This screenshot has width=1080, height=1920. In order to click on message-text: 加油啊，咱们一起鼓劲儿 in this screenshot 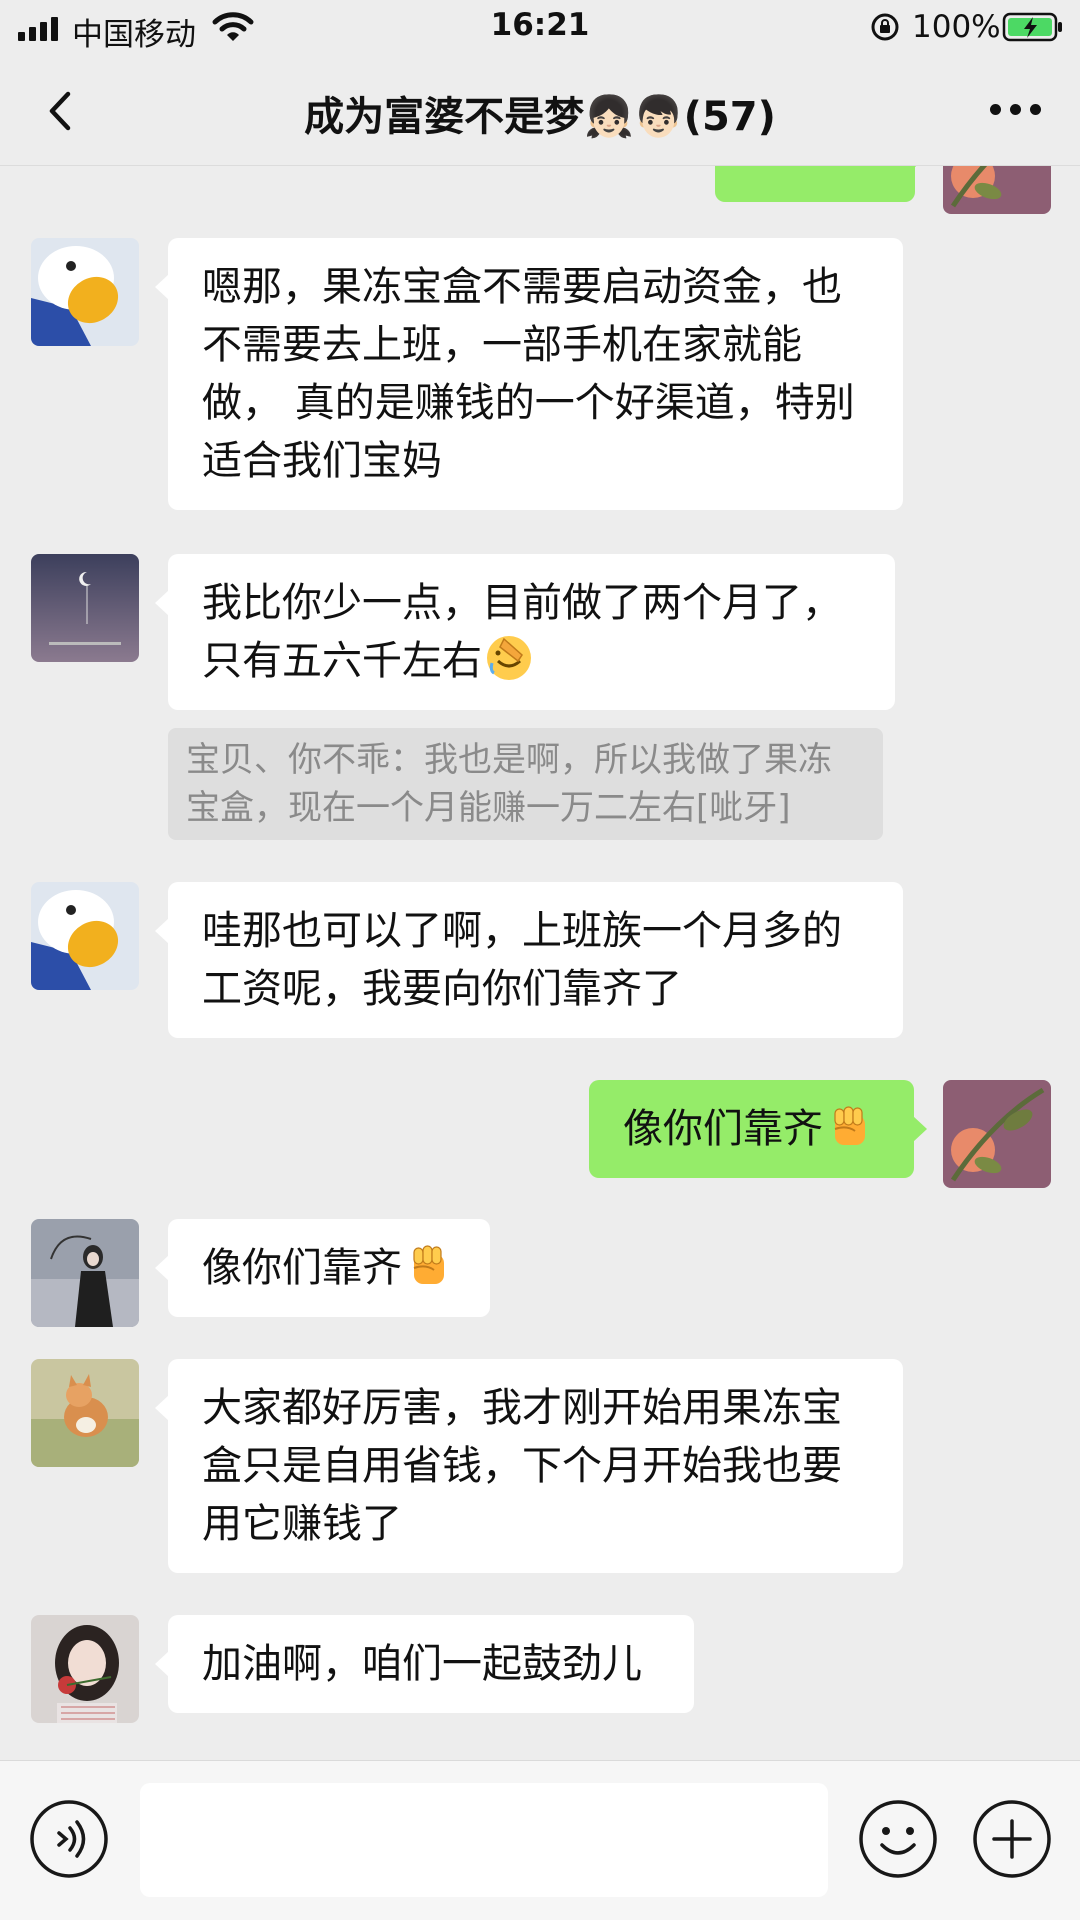, I will do `click(422, 1664)`.